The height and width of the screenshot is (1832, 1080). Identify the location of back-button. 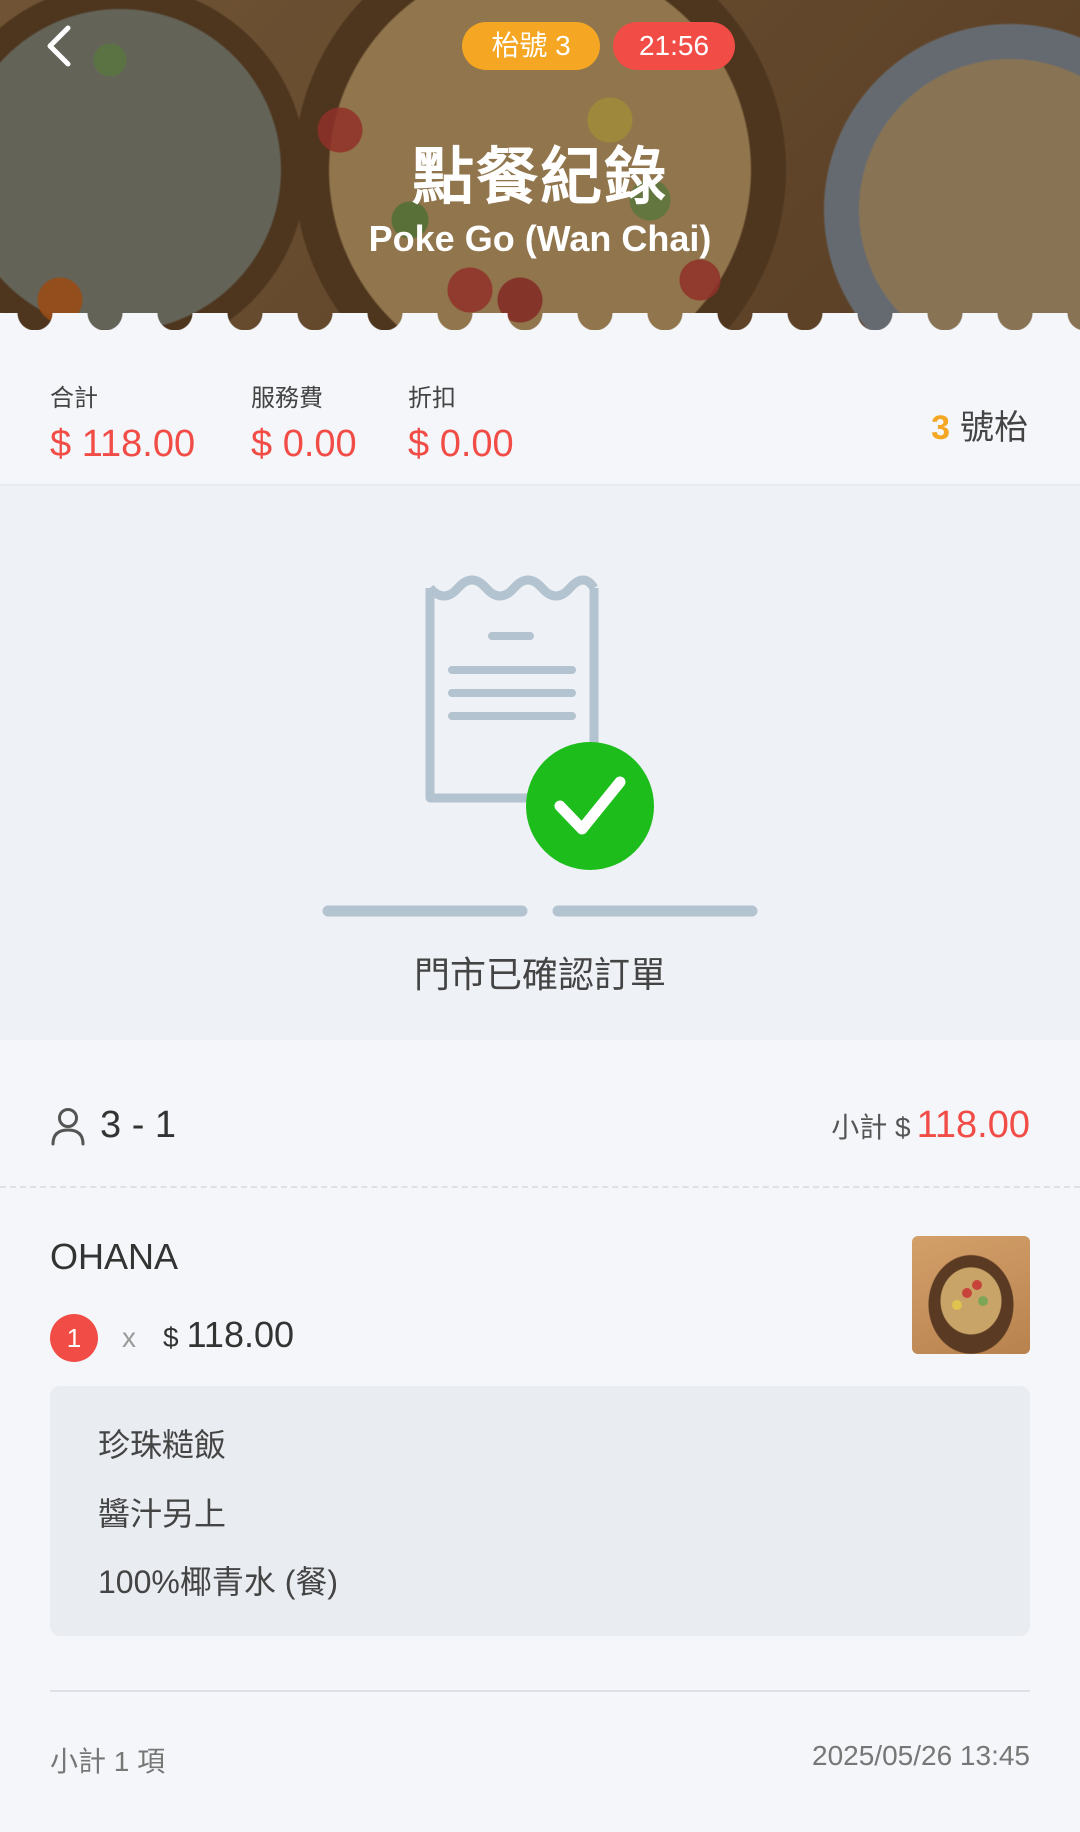
(62, 46).